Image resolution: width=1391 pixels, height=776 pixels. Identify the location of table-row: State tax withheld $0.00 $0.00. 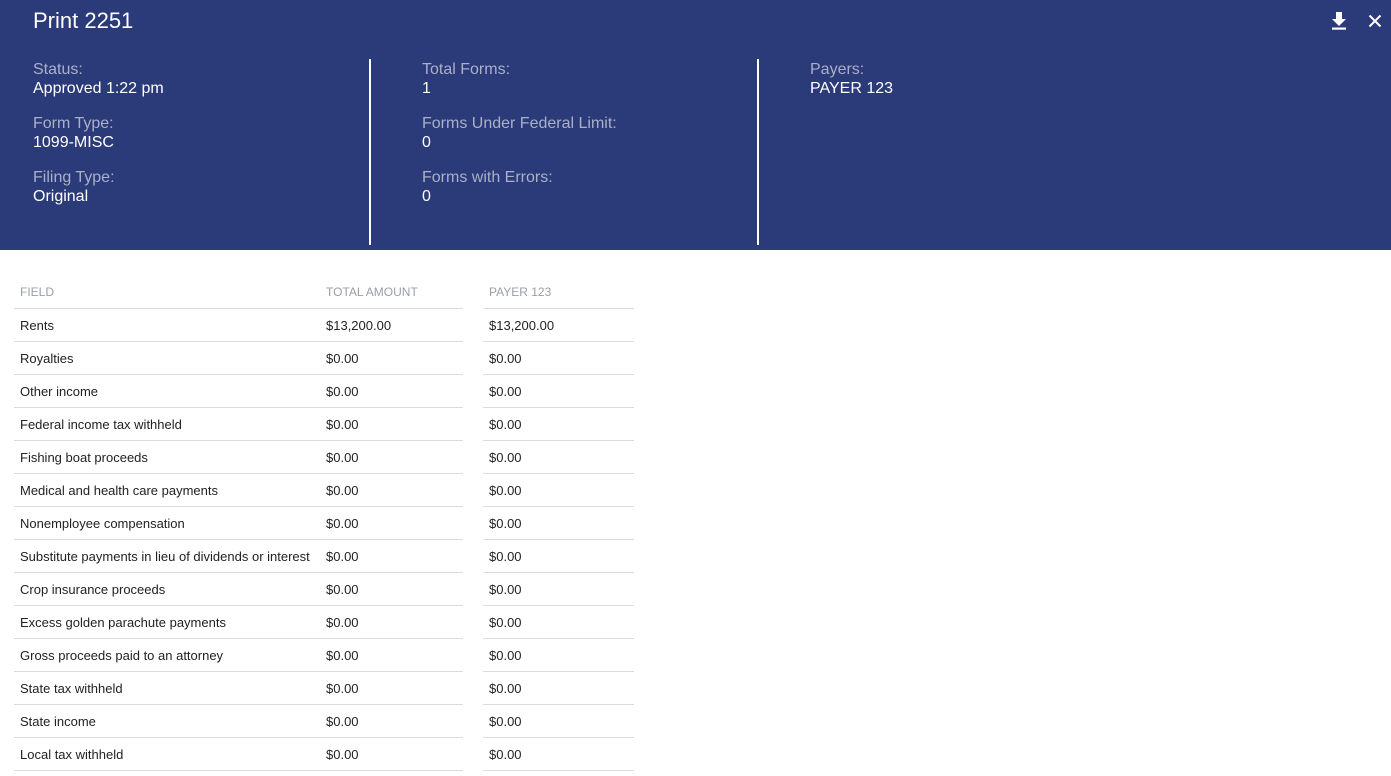
(324, 688).